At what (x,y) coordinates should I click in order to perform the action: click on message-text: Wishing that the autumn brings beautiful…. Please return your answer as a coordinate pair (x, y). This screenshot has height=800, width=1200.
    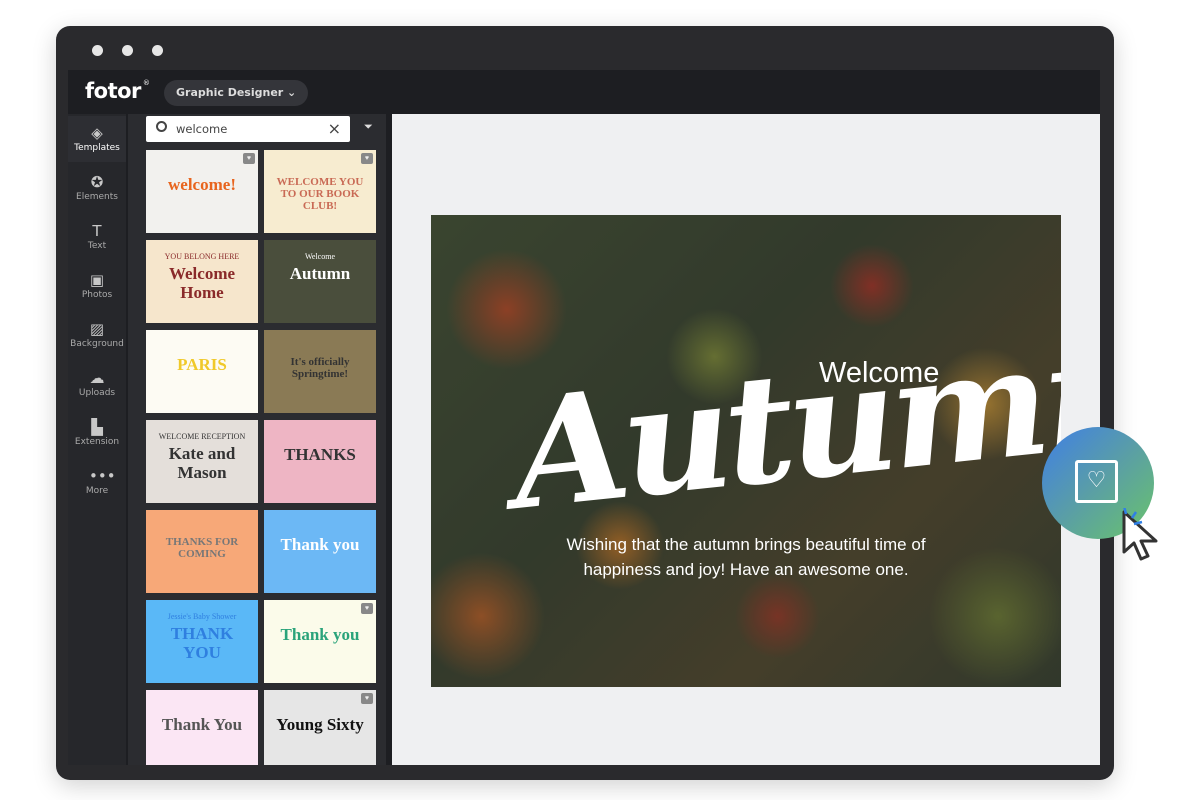
    Looking at the image, I should click on (746, 557).